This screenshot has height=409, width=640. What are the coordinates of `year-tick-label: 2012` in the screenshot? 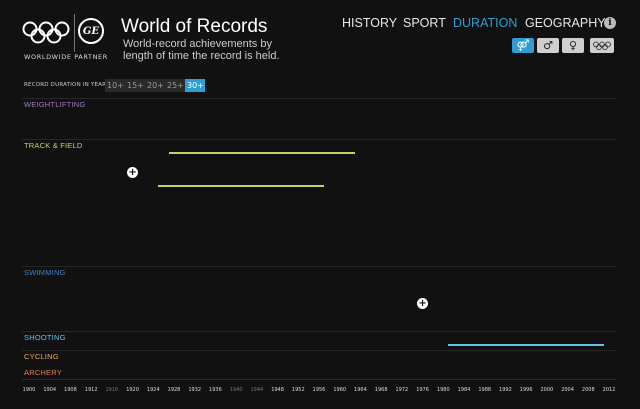 It's located at (609, 390).